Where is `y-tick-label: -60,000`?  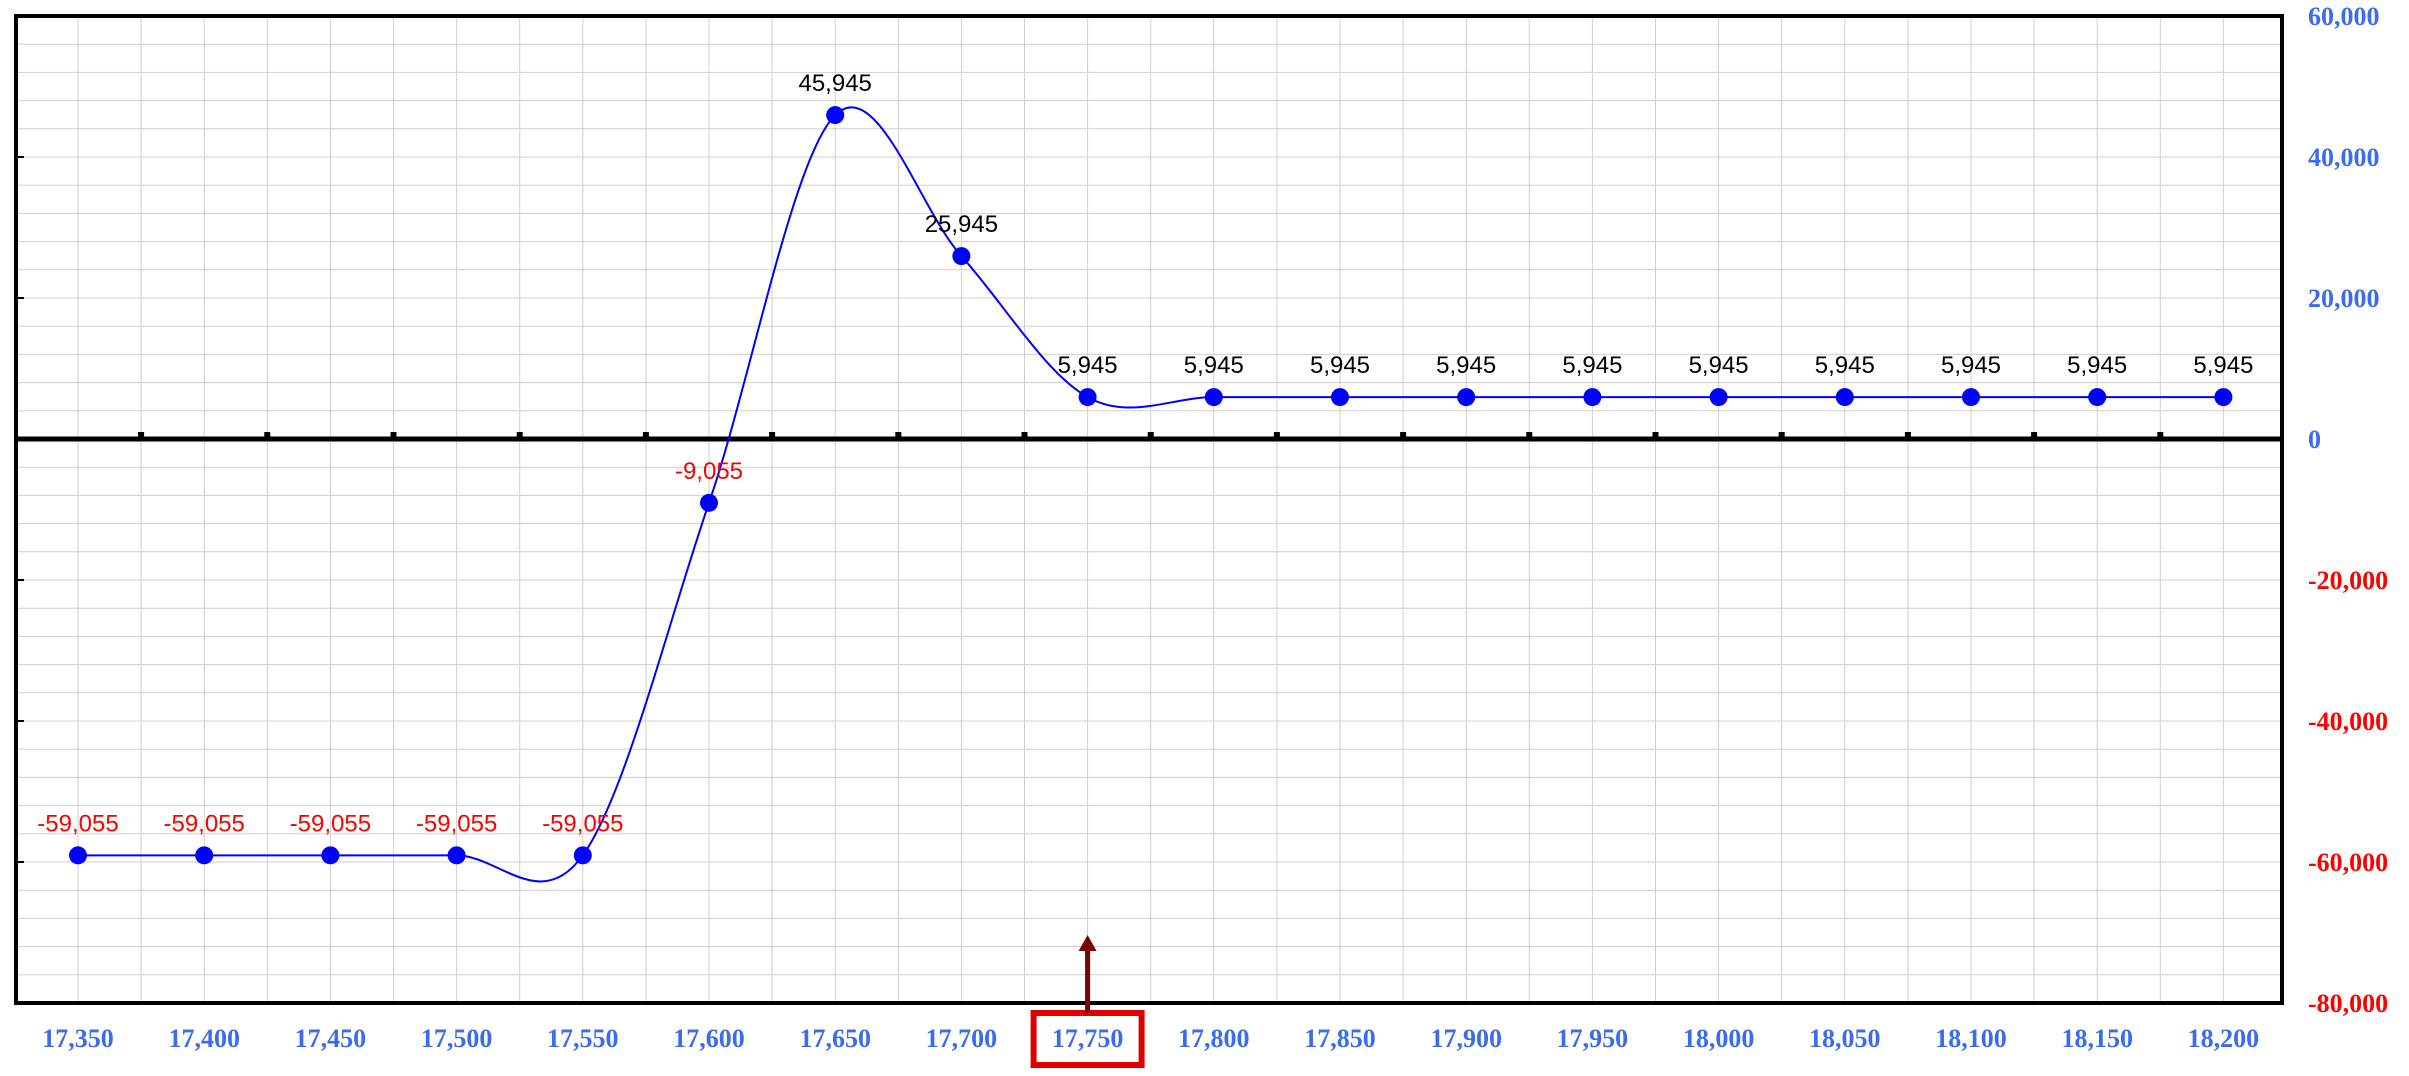
y-tick-label: -60,000 is located at coordinates (2348, 862).